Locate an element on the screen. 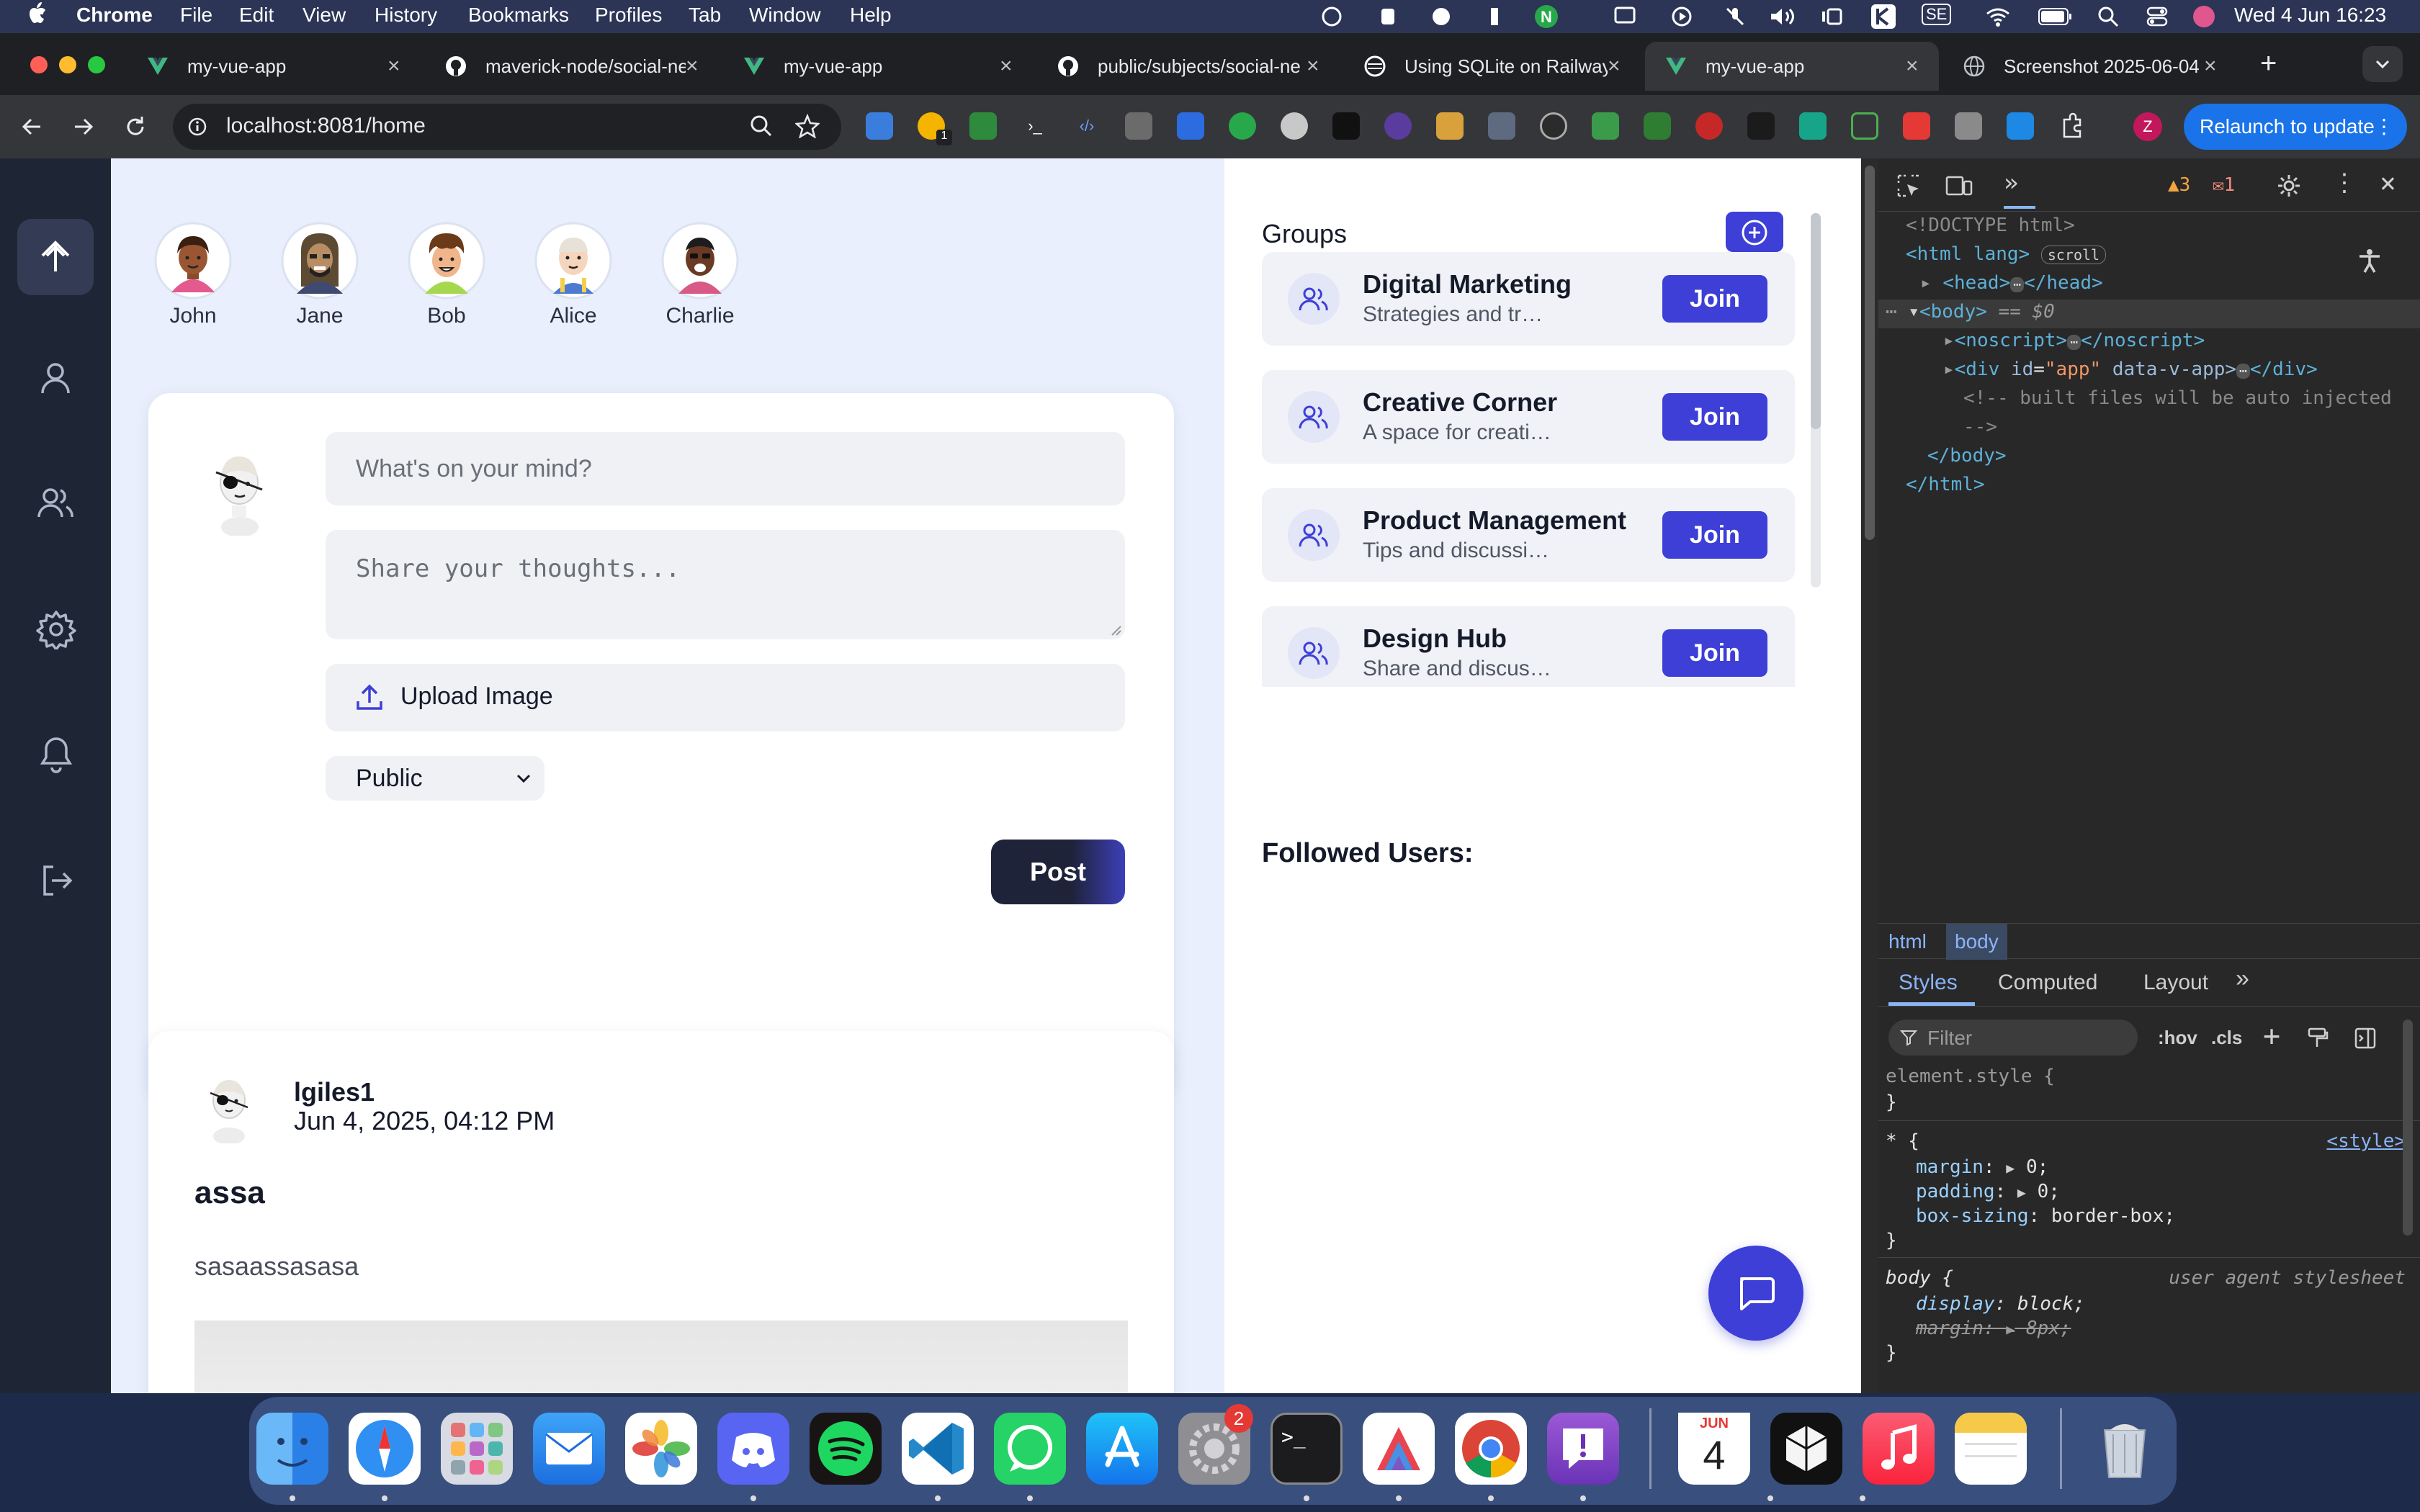 The width and height of the screenshot is (2420, 1512). dock-trash-icon is located at coordinates (2125, 1449).